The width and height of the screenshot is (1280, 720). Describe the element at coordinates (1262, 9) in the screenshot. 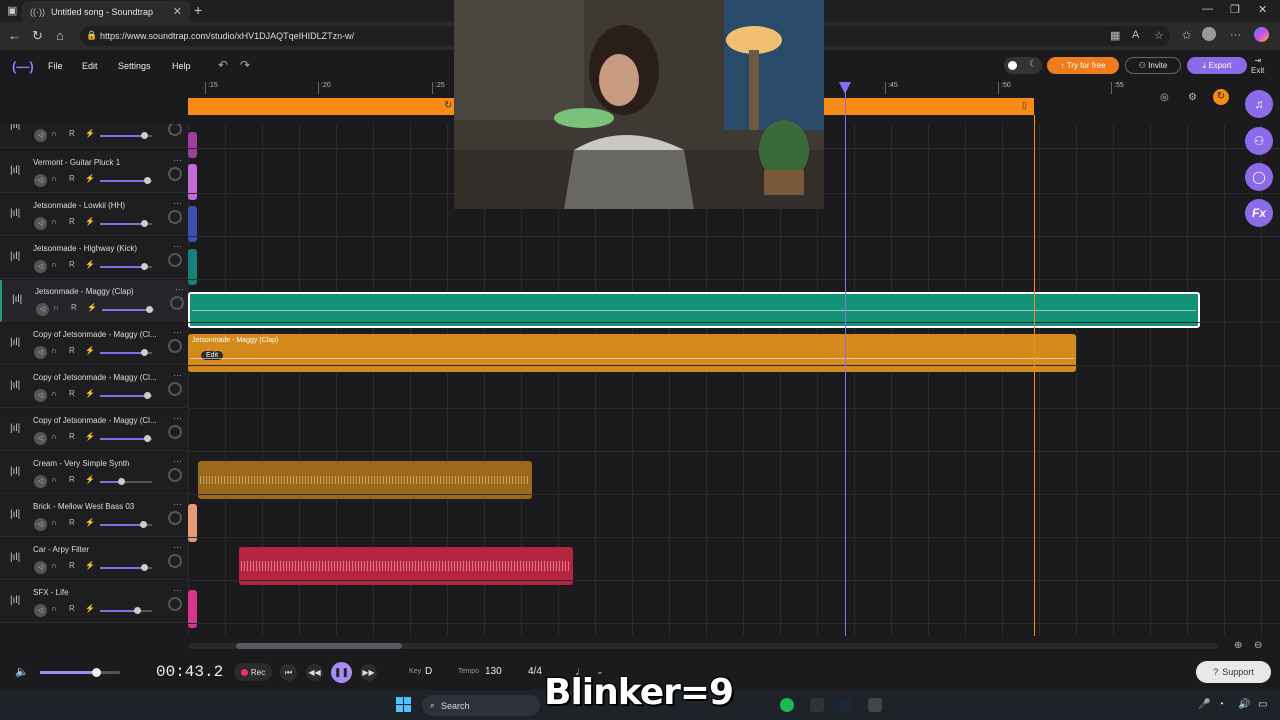

I see `close-window-icon: ✕` at that location.